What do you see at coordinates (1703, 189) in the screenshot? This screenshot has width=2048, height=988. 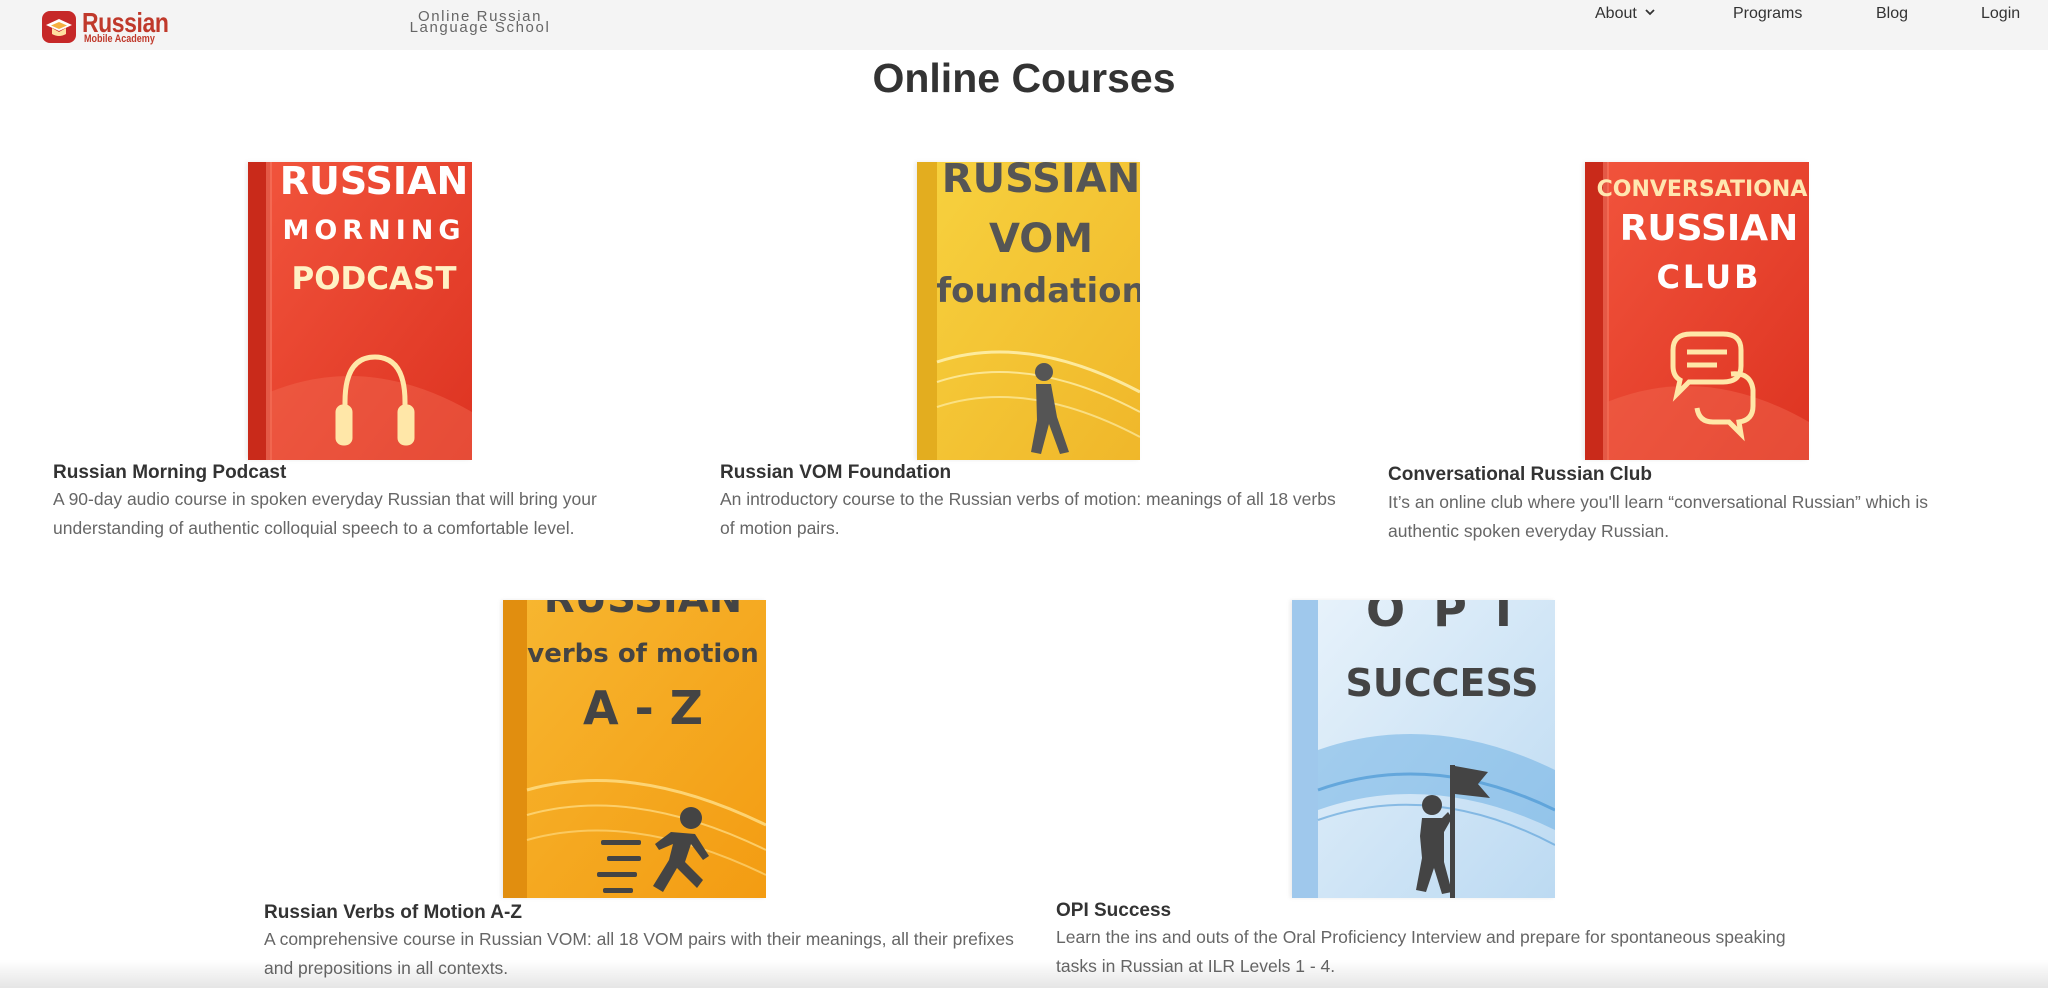 I see `cover-title-line-1: CONVERSATIONAL` at bounding box center [1703, 189].